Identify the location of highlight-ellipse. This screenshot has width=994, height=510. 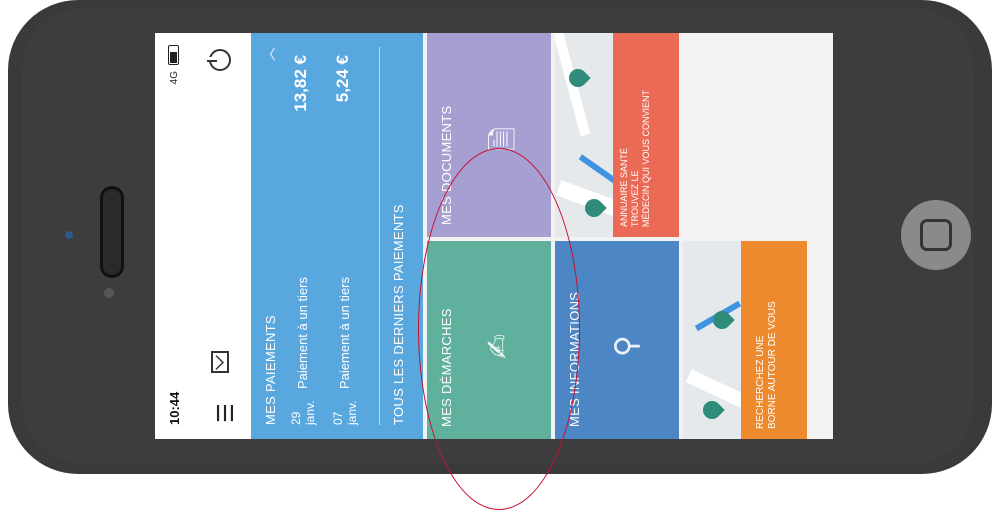
(499, 329).